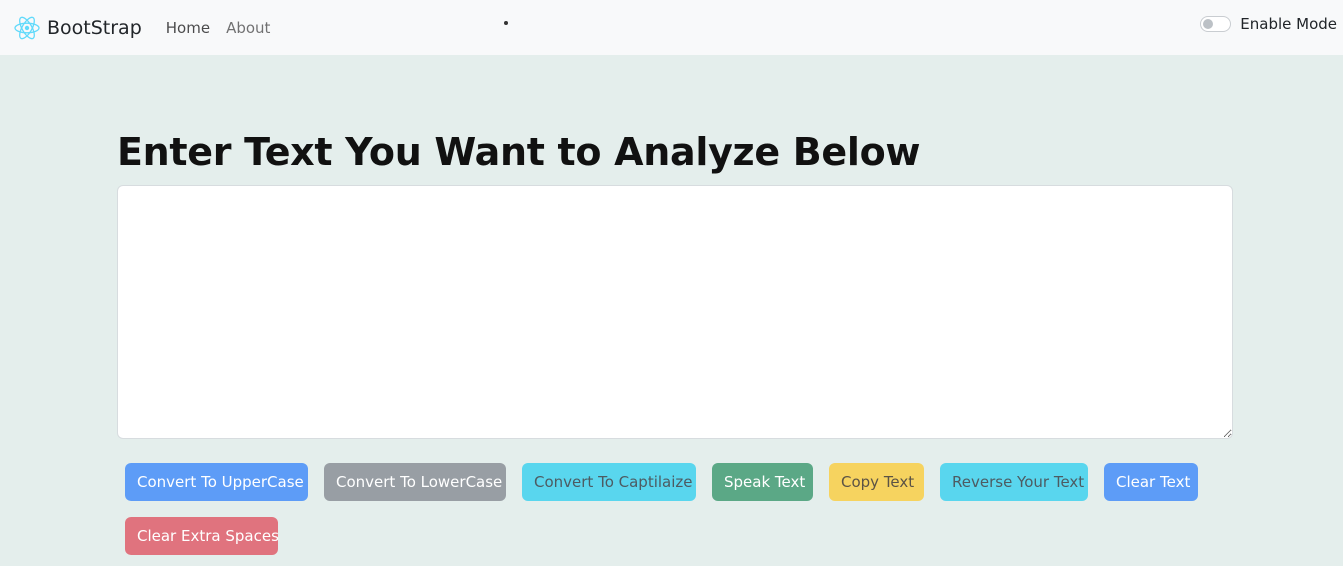 The height and width of the screenshot is (566, 1343). What do you see at coordinates (671, 27) in the screenshot?
I see `navbar: BootStrap Home About Enable Mode` at bounding box center [671, 27].